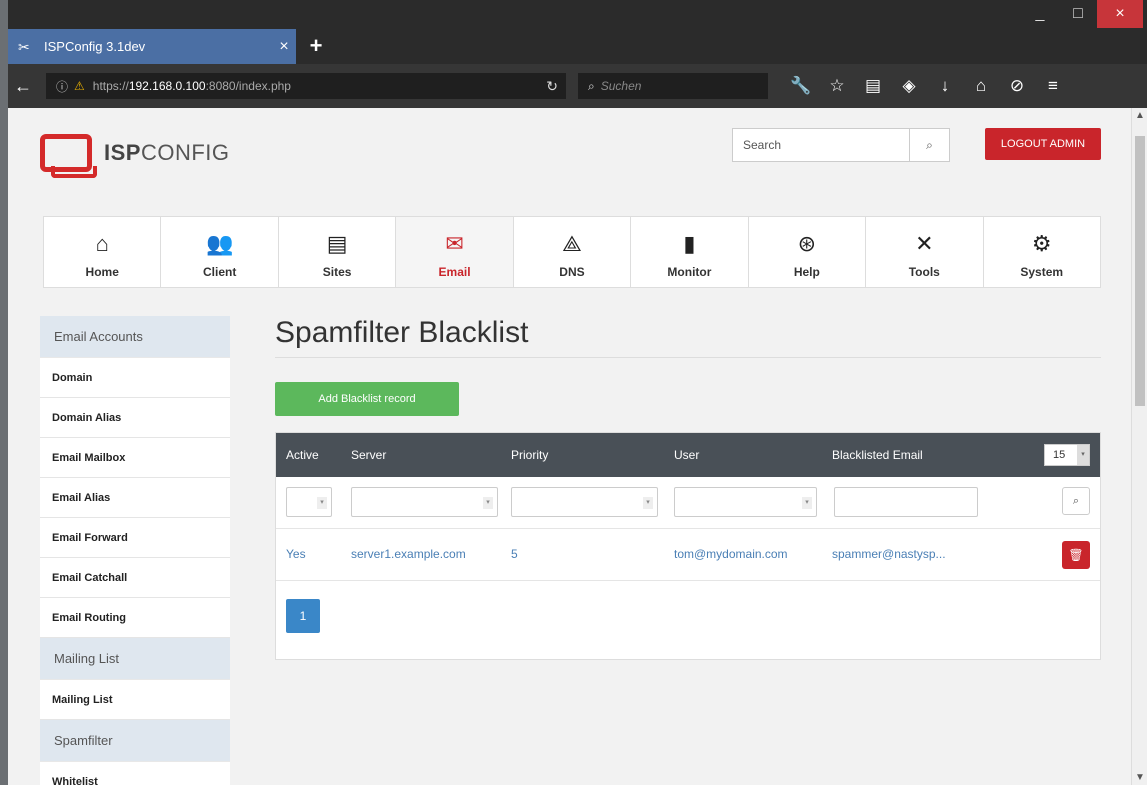 Image resolution: width=1147 pixels, height=785 pixels. I want to click on sidebar-item-email-forward: Email Forward, so click(135, 538).